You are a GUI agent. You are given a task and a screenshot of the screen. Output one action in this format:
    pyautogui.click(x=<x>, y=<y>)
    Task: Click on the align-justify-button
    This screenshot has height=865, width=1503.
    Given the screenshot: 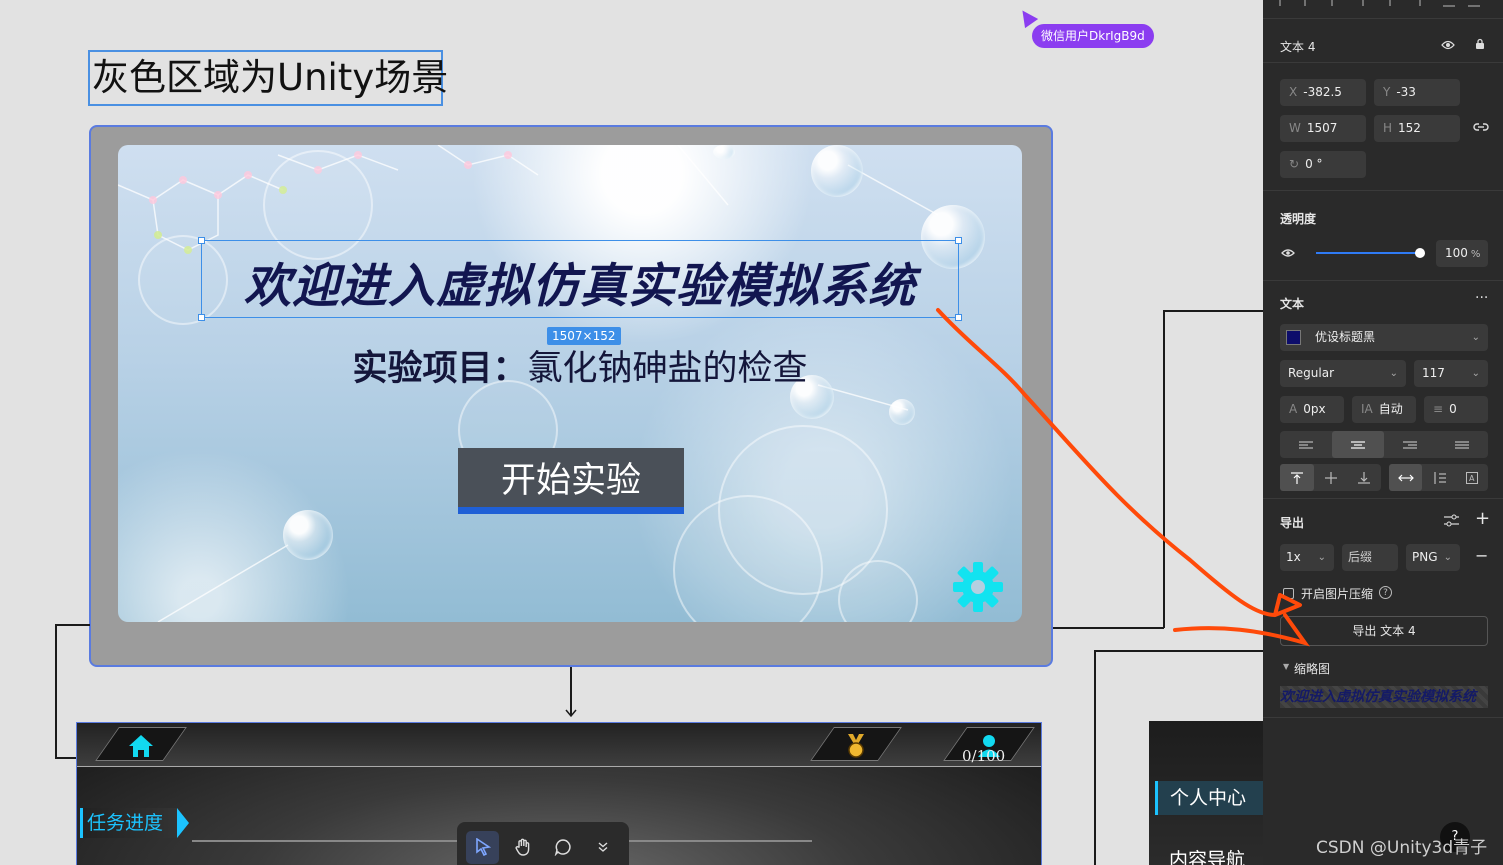 What is the action you would take?
    pyautogui.click(x=1462, y=444)
    